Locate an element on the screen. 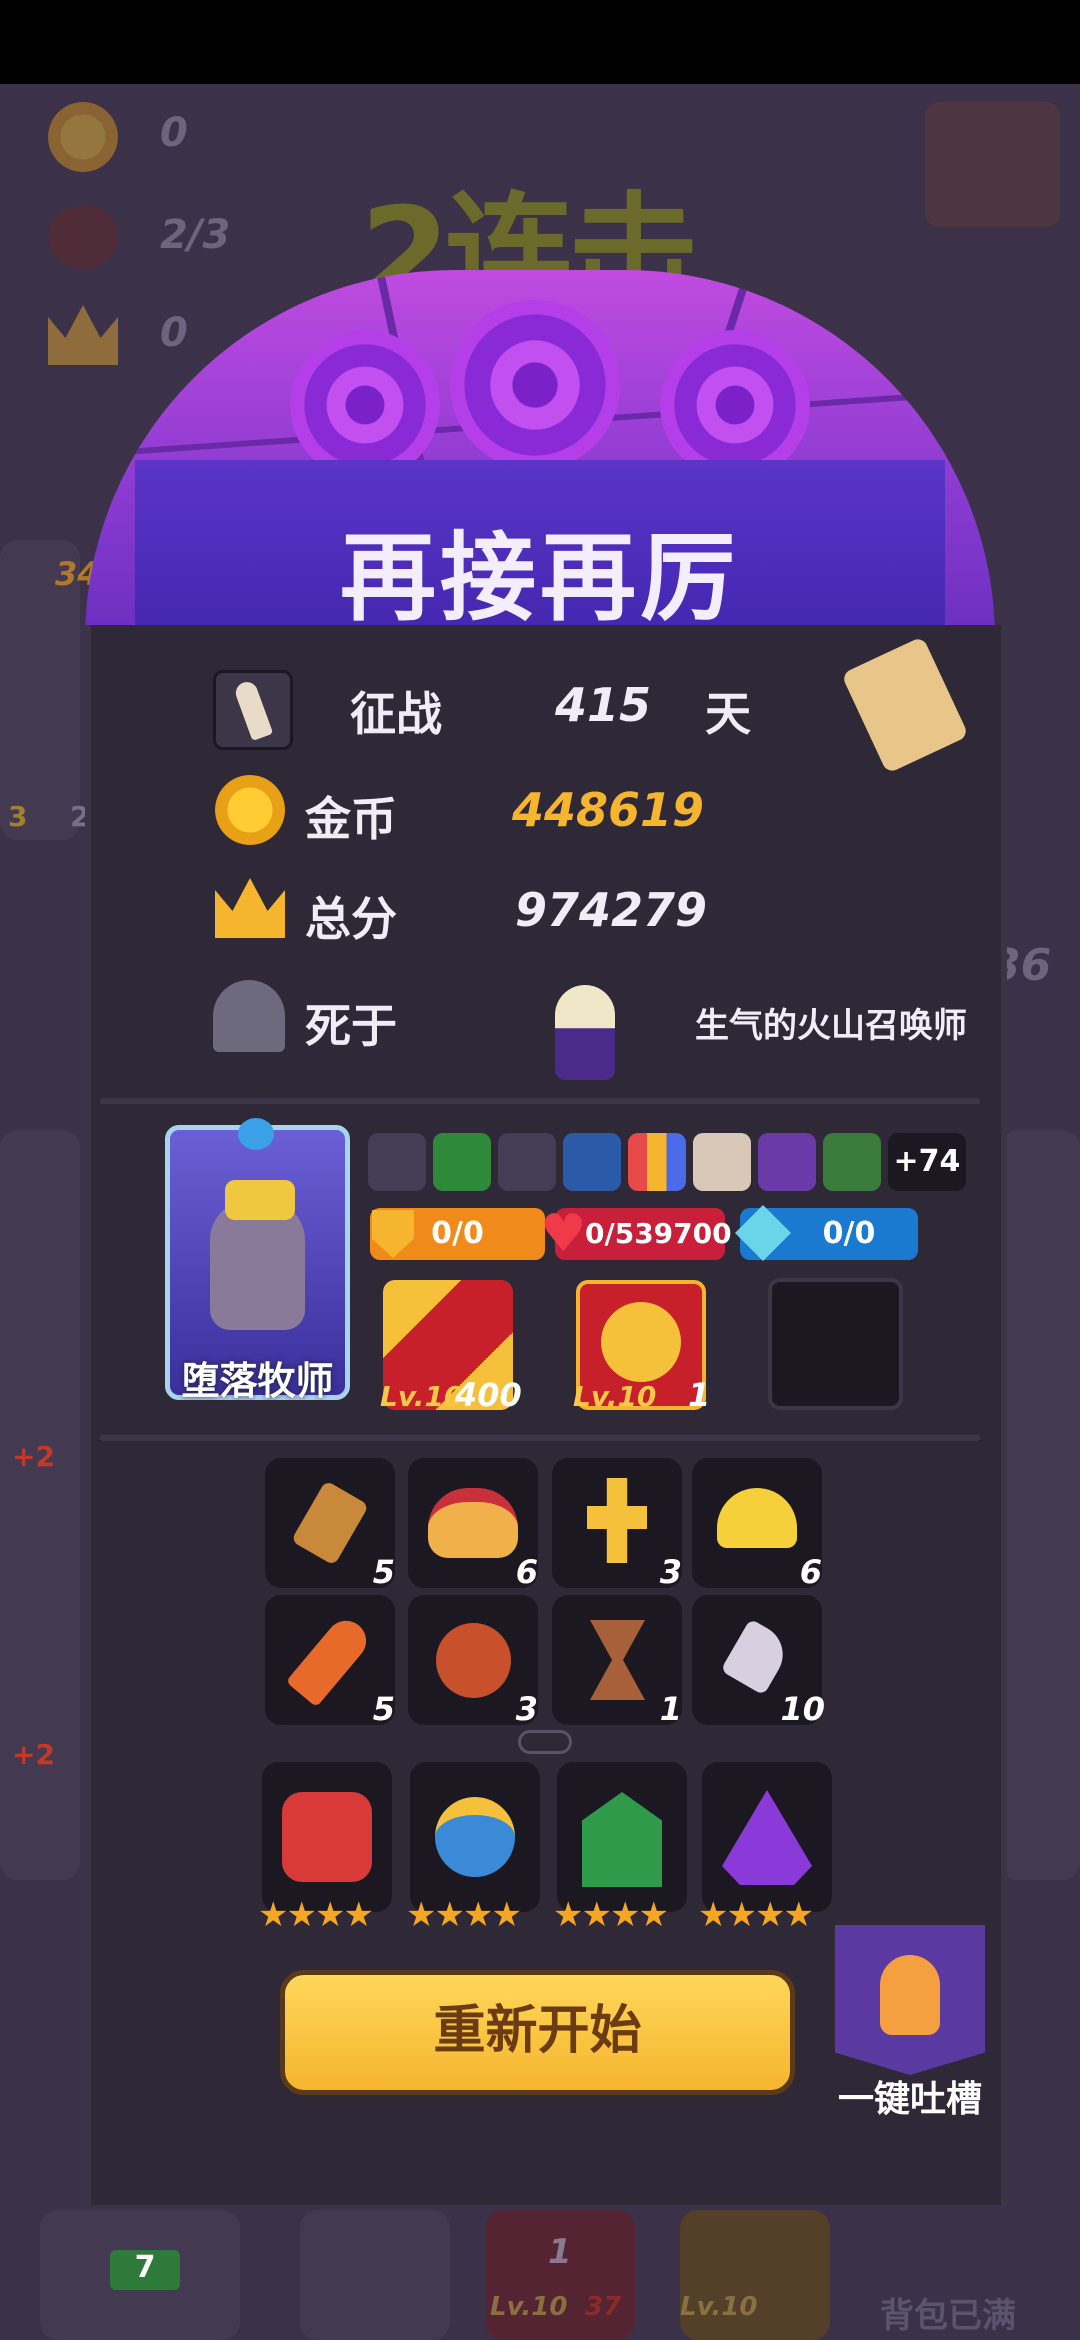 Image resolution: width=1080 pixels, height=2340 pixels. blue-clock-icon is located at coordinates (475, 1837).